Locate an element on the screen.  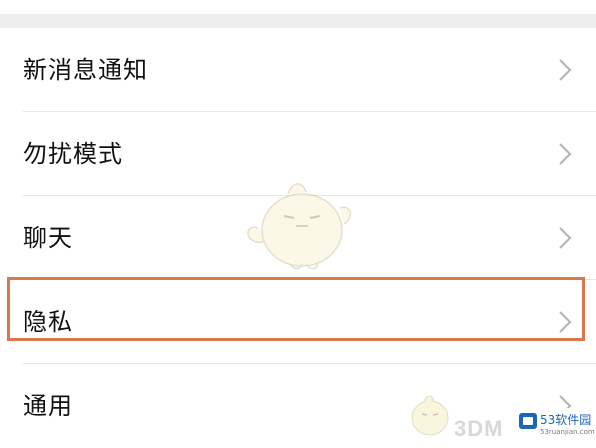
site-name: 53软件园 is located at coordinates (566, 420).